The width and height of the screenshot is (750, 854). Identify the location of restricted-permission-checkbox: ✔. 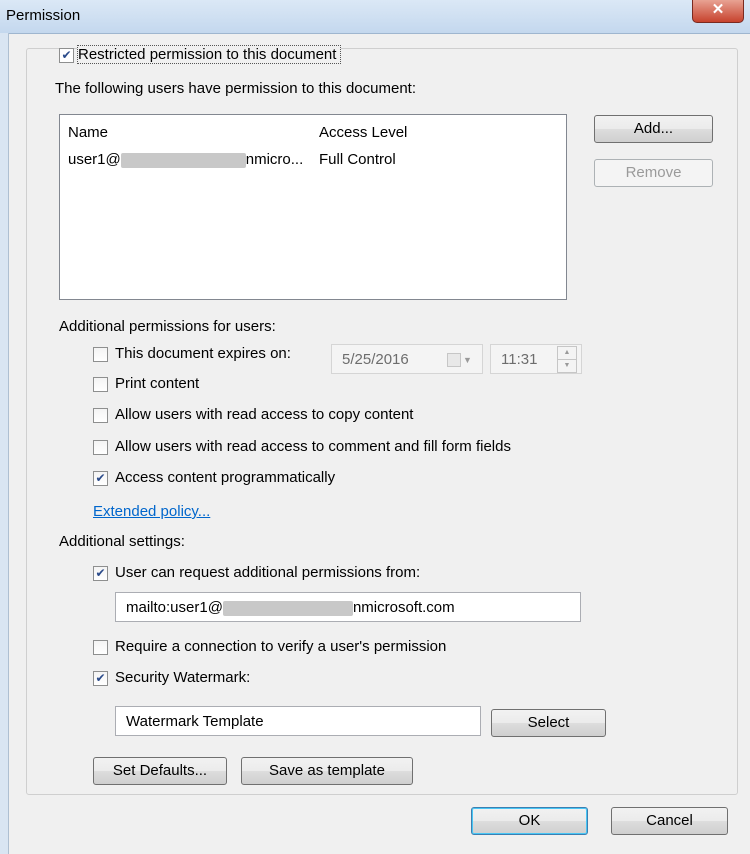
(66, 55).